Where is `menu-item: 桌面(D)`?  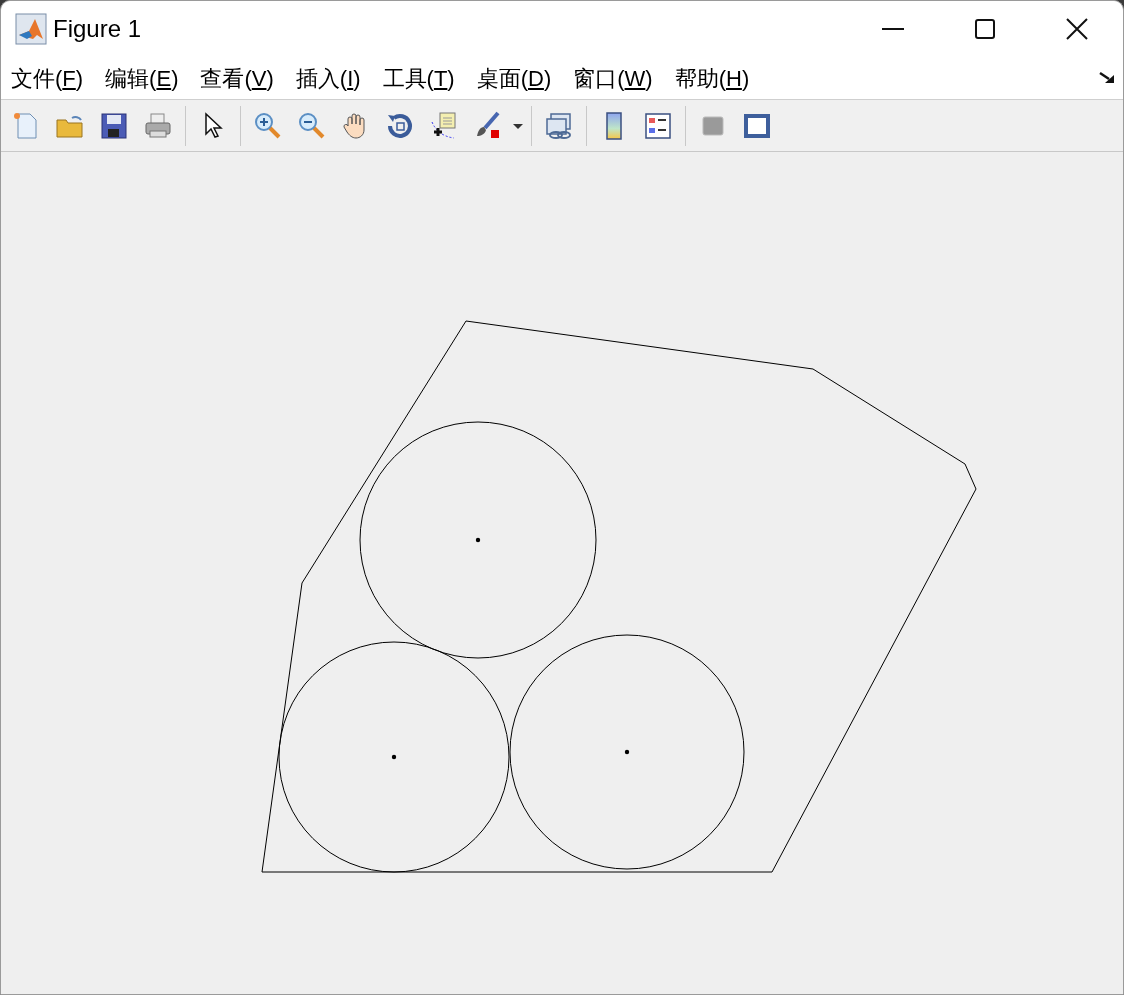
menu-item: 桌面(D) is located at coordinates (514, 78).